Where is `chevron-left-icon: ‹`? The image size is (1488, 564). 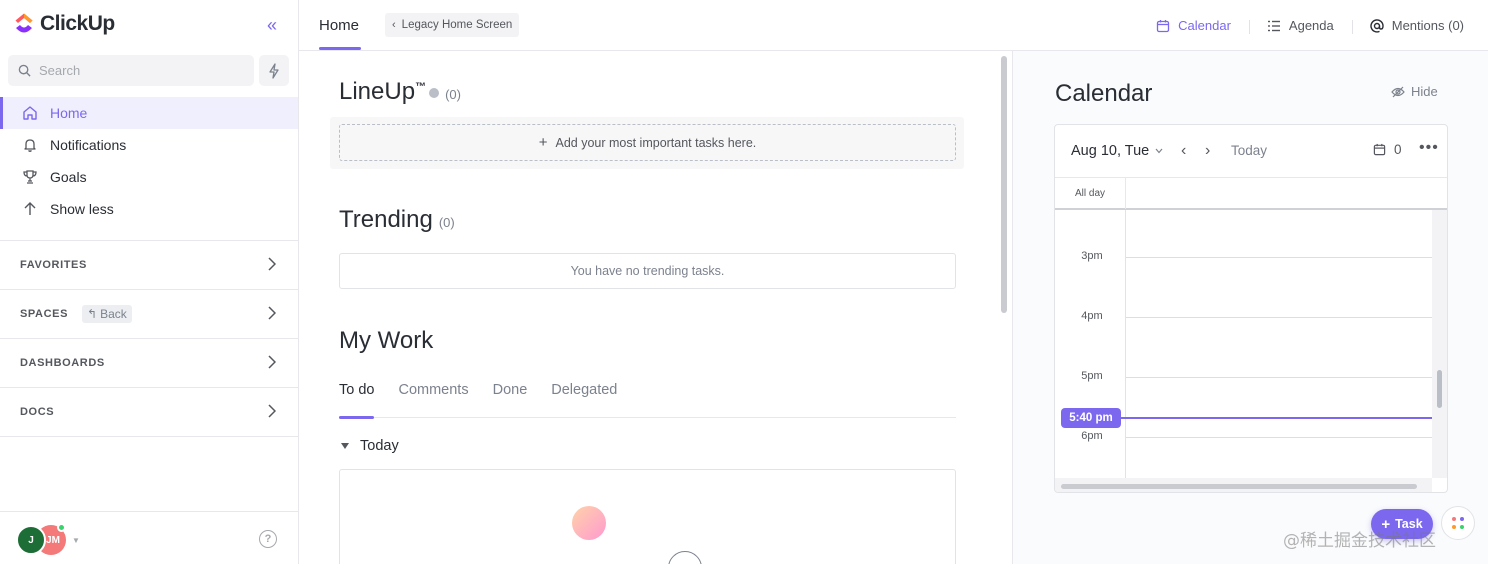 chevron-left-icon: ‹ is located at coordinates (394, 25).